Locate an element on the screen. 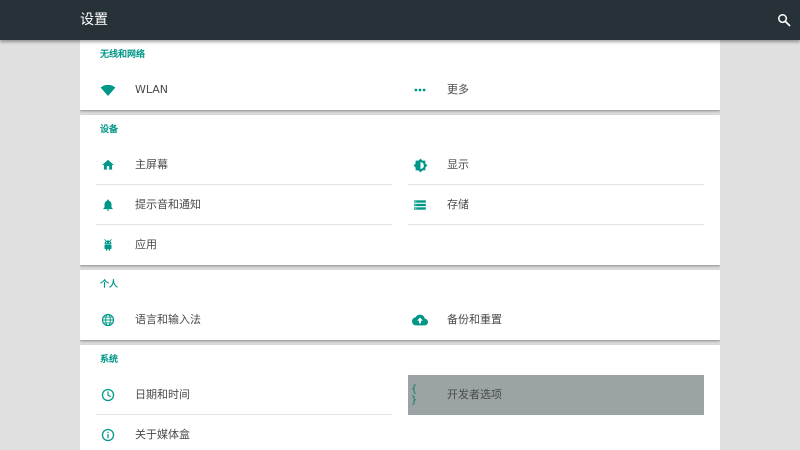 The height and width of the screenshot is (450, 800). setting-item-label: WLAN is located at coordinates (152, 89).